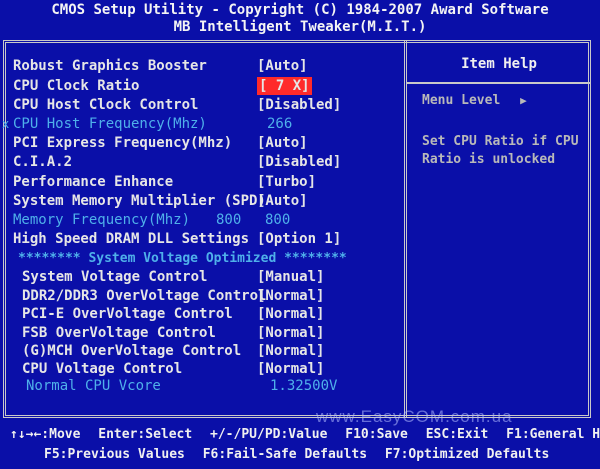 This screenshot has width=600, height=469. What do you see at coordinates (461, 100) in the screenshot?
I see `menu-level-label: Menu Level` at bounding box center [461, 100].